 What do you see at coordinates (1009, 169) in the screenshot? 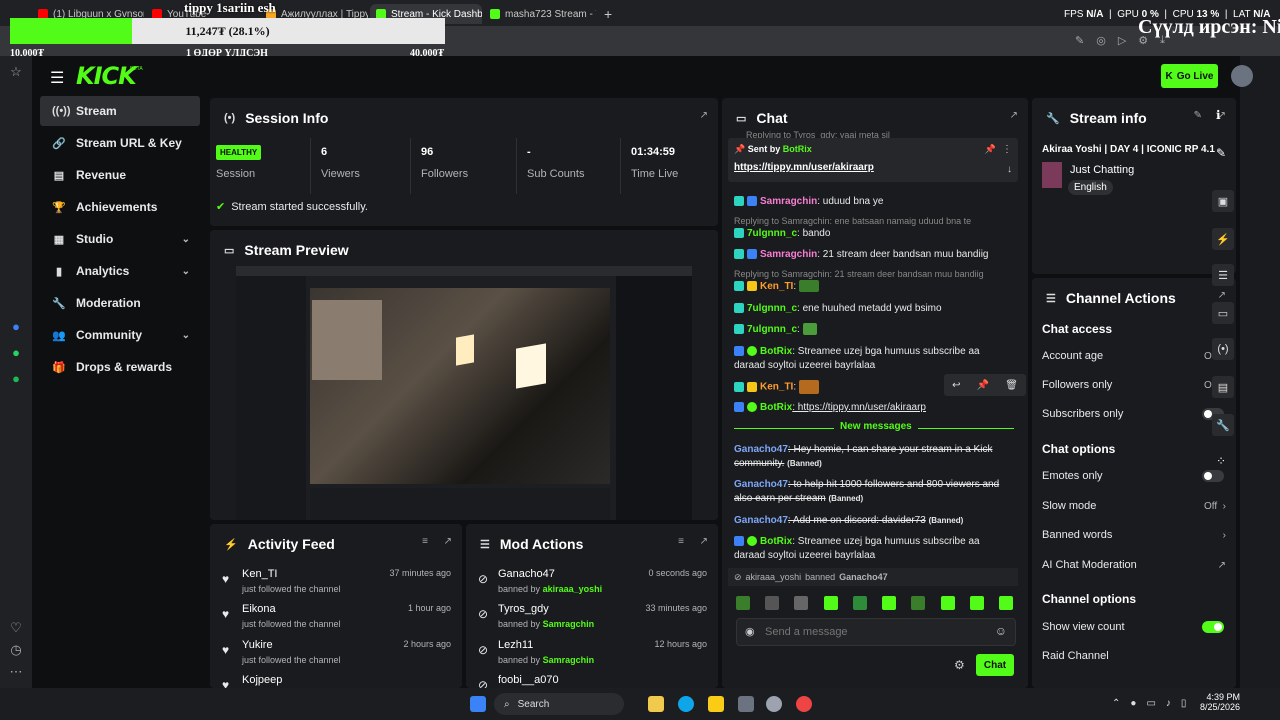
I see `expand-icon: ↓` at bounding box center [1009, 169].